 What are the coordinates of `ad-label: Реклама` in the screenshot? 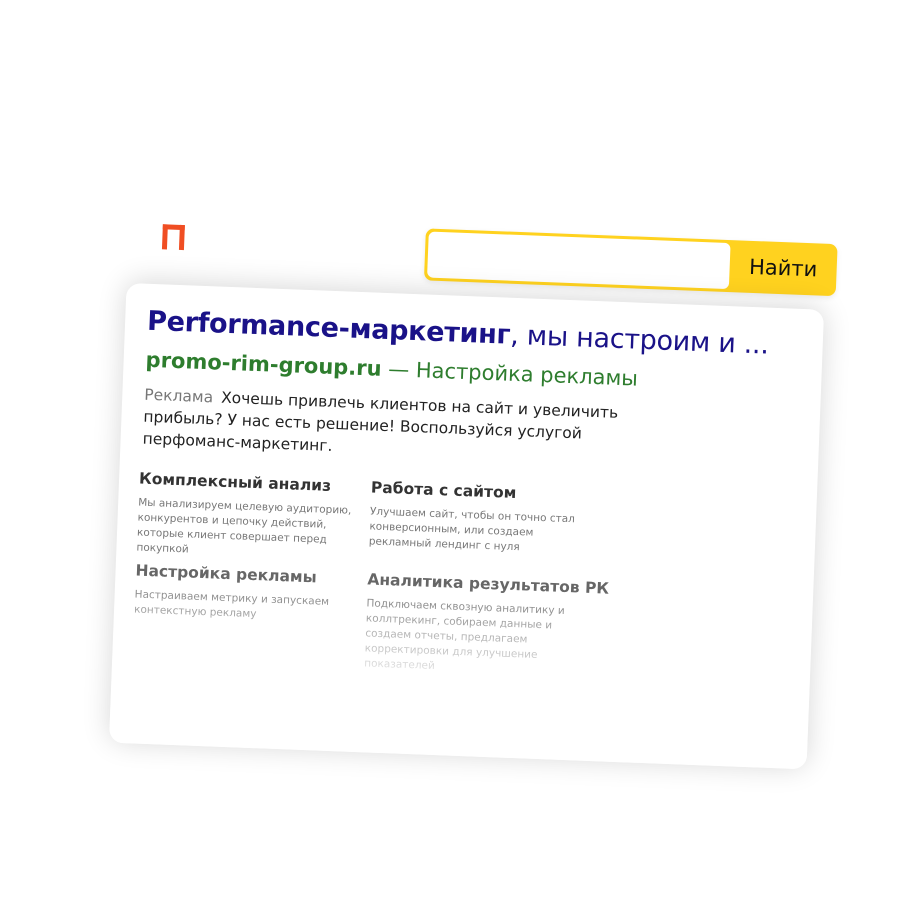 It's located at (178, 396).